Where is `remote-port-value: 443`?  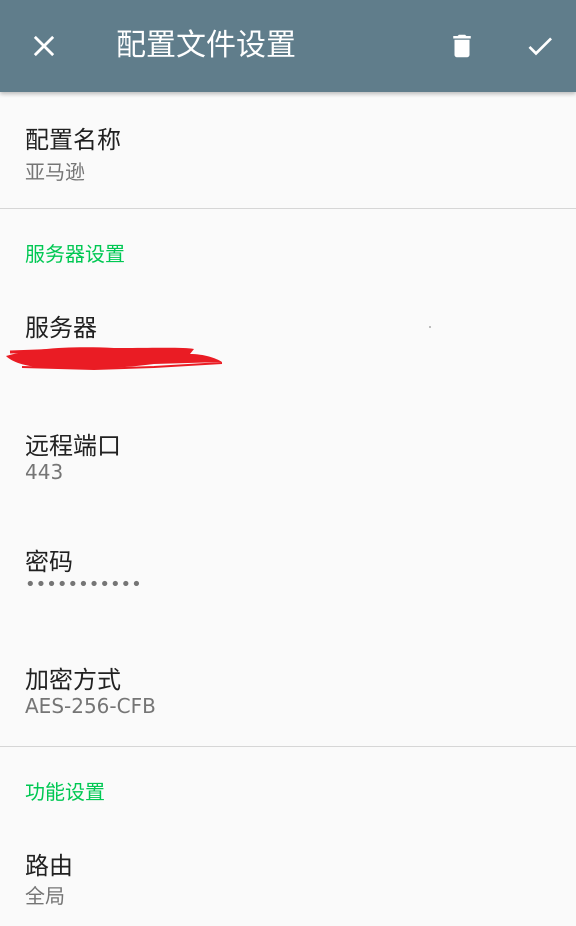 remote-port-value: 443 is located at coordinates (44, 472).